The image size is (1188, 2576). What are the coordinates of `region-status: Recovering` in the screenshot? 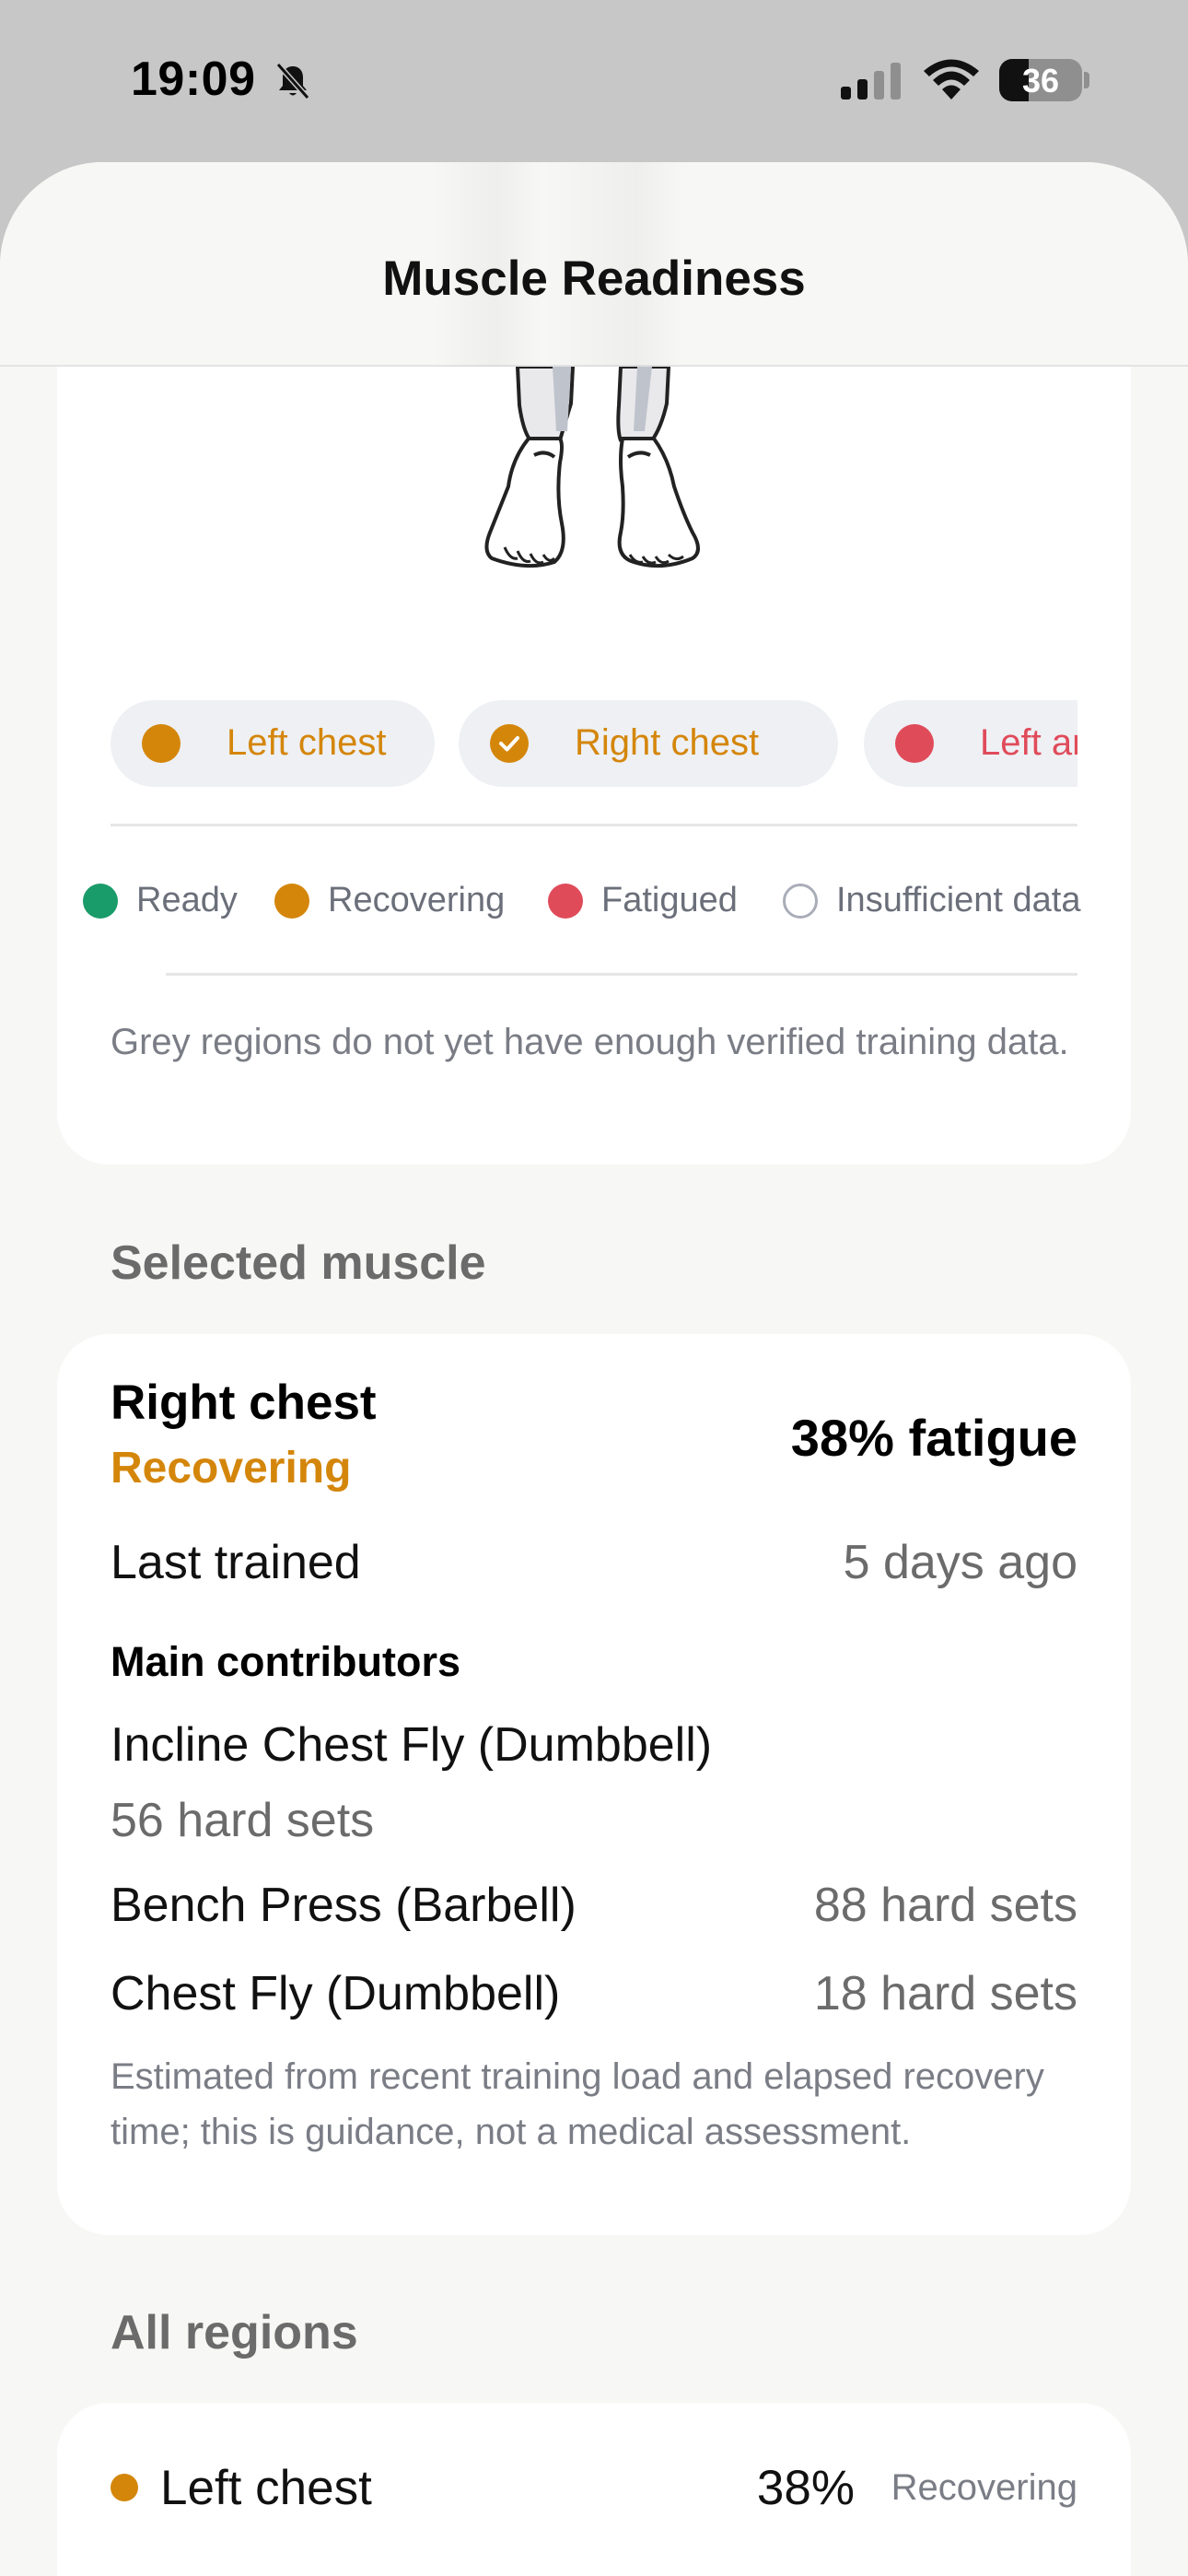 It's located at (984, 2487).